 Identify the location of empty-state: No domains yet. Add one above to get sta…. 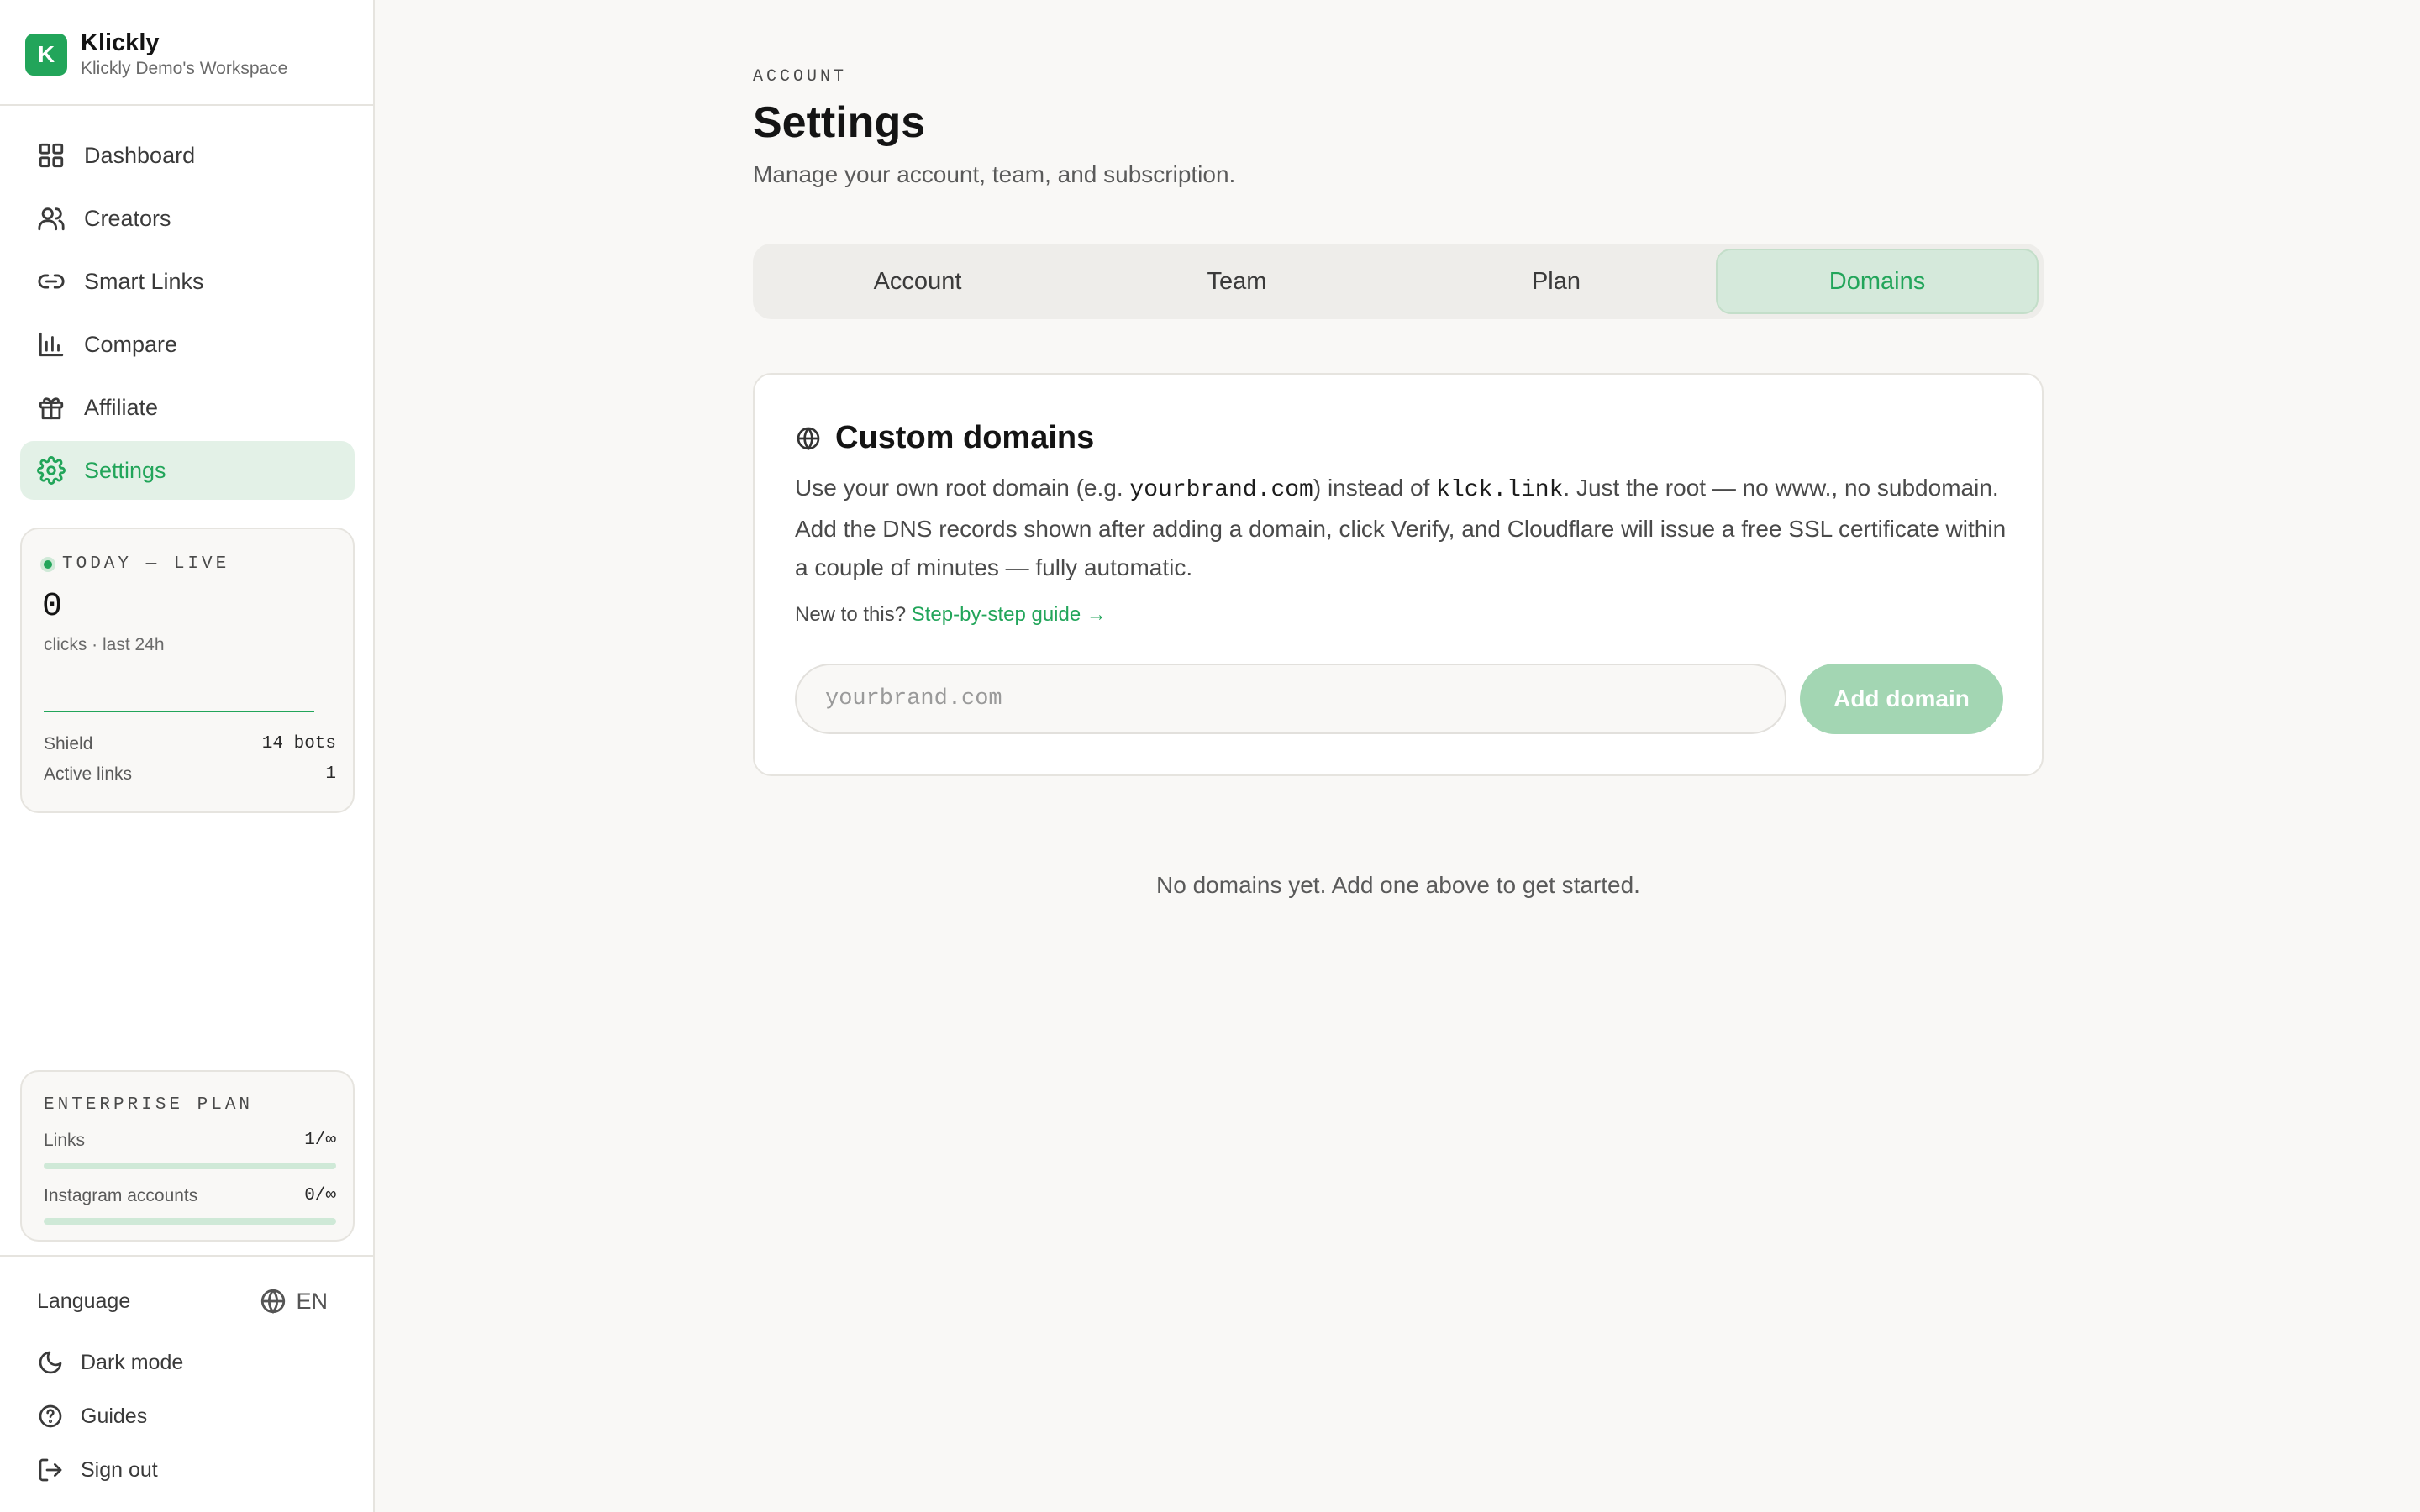
(1398, 885).